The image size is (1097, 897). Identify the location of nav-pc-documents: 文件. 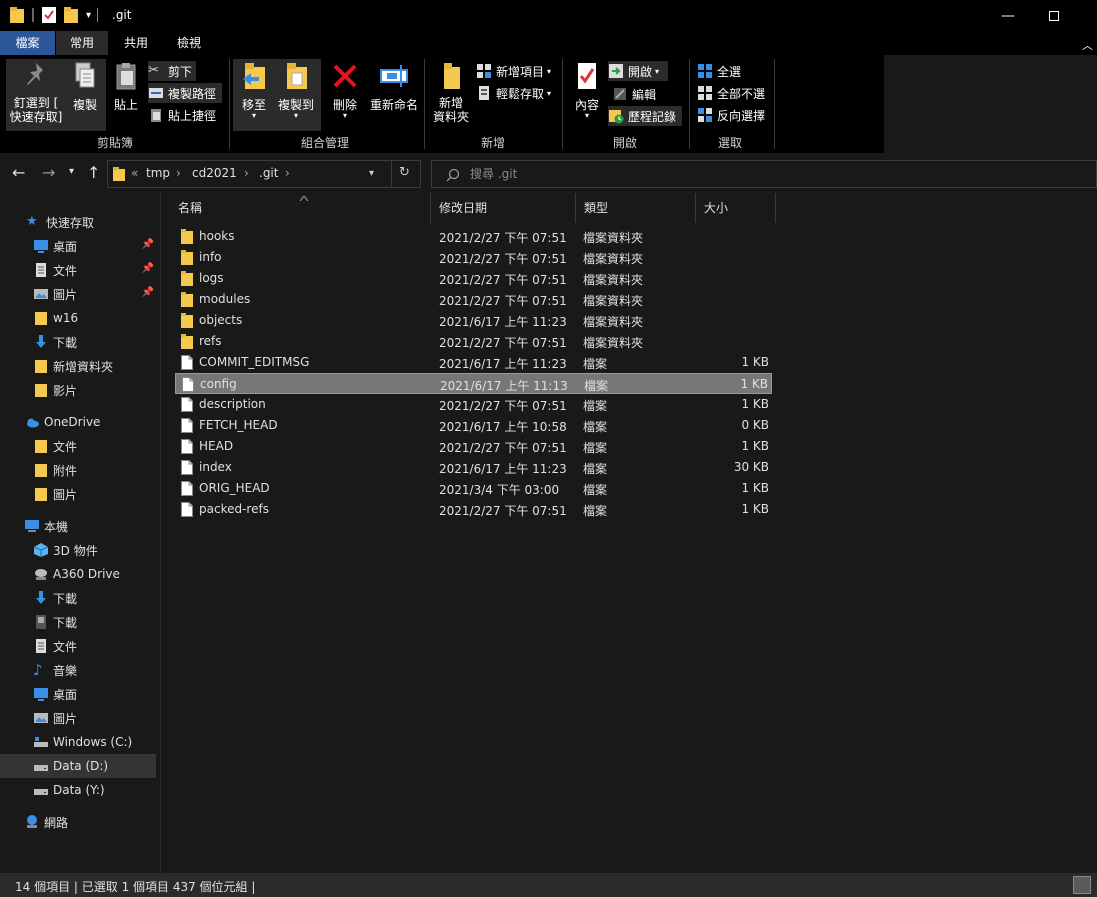
(80, 646).